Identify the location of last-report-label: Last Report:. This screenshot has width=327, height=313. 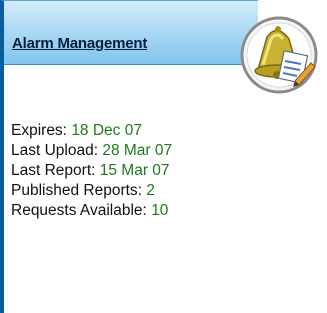
(53, 170).